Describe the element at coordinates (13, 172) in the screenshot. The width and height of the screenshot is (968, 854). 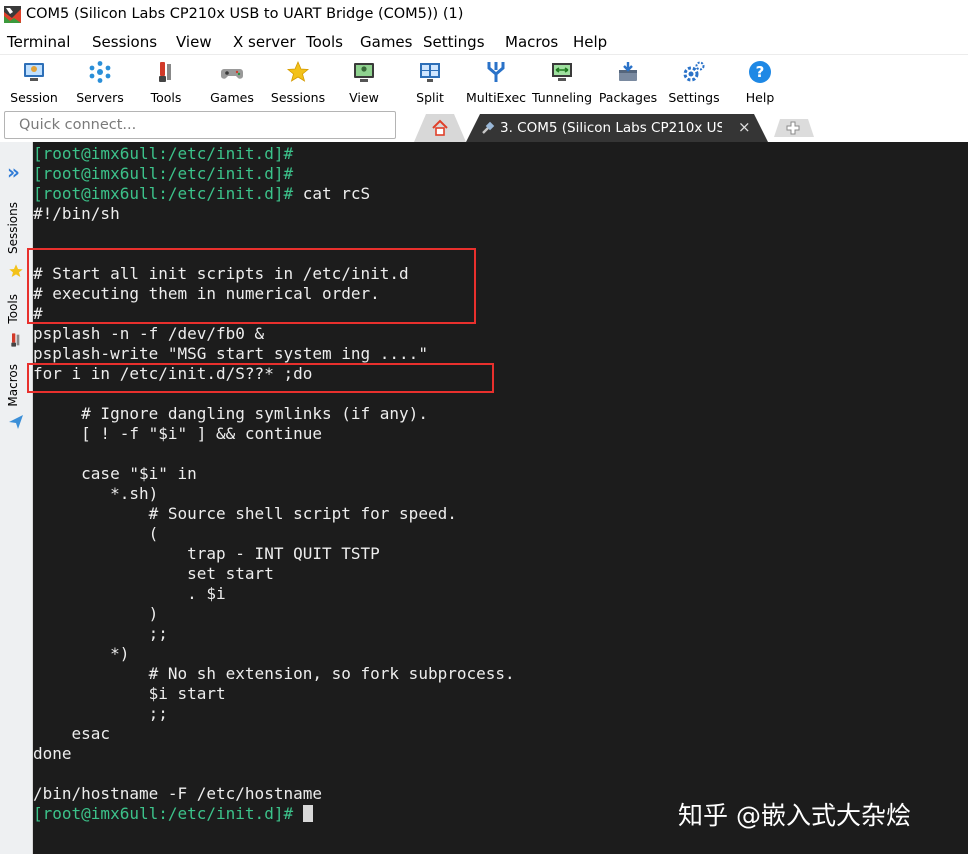
I see `sidebar-expand-icon: »` at that location.